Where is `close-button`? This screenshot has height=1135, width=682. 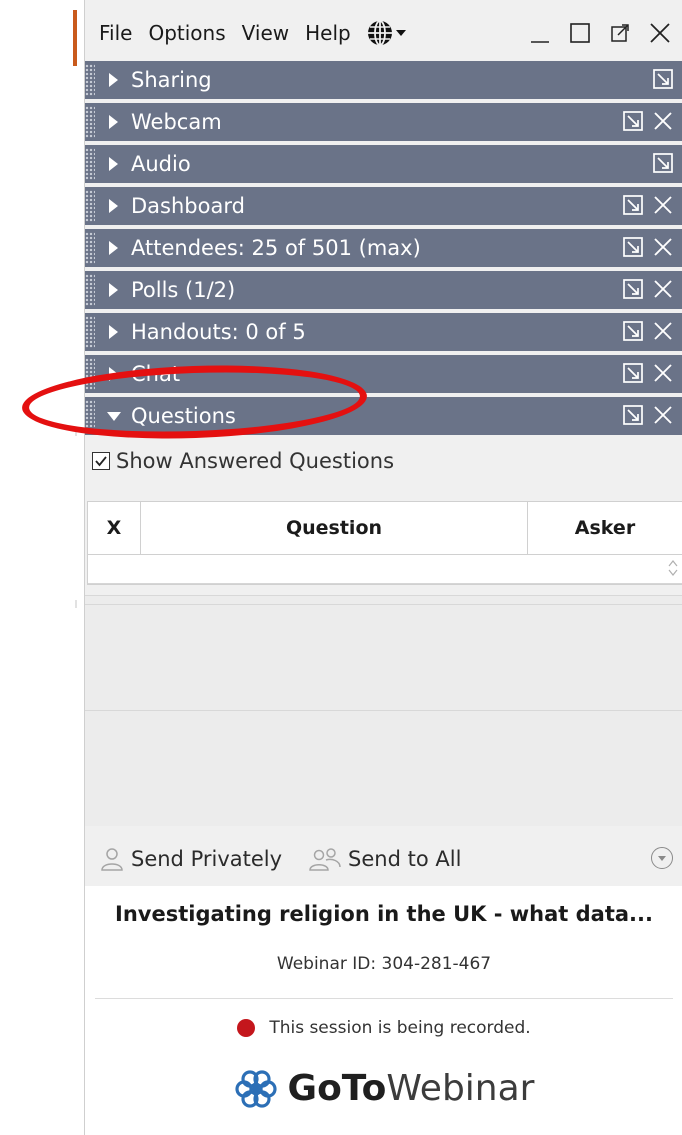
close-button is located at coordinates (660, 33).